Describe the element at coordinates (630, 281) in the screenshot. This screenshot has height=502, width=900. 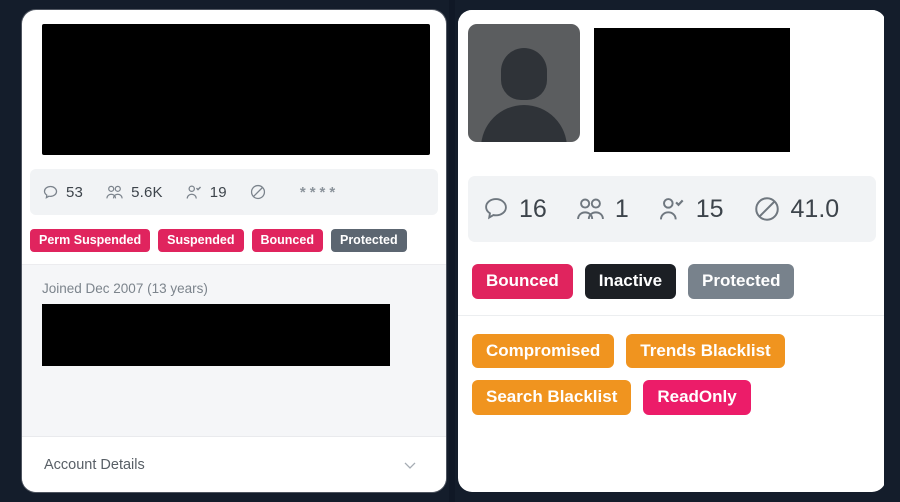
I see `badge-inactive: Inactive` at that location.